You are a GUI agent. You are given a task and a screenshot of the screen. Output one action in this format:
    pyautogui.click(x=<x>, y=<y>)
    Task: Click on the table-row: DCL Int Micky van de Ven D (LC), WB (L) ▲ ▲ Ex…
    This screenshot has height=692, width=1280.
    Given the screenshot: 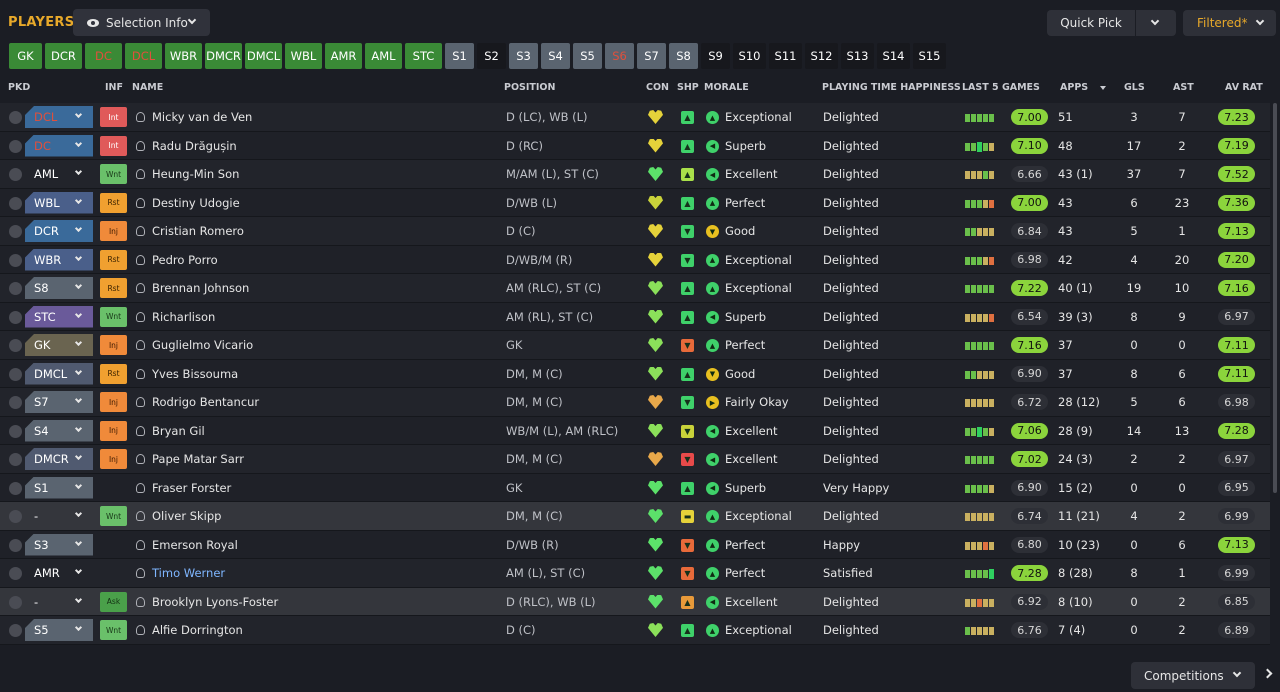 What is the action you would take?
    pyautogui.click(x=635, y=117)
    